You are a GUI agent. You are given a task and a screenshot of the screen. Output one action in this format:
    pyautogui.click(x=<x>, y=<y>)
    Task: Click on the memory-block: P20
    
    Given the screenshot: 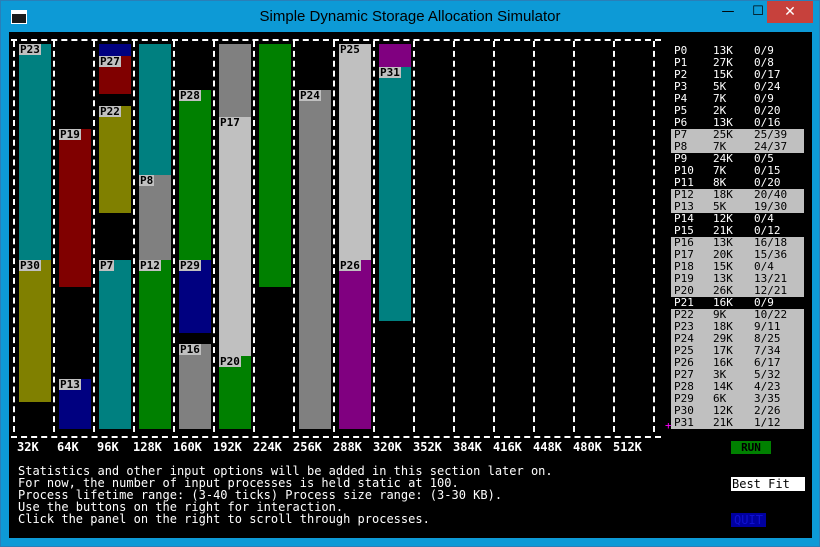 What is the action you would take?
    pyautogui.click(x=235, y=391)
    